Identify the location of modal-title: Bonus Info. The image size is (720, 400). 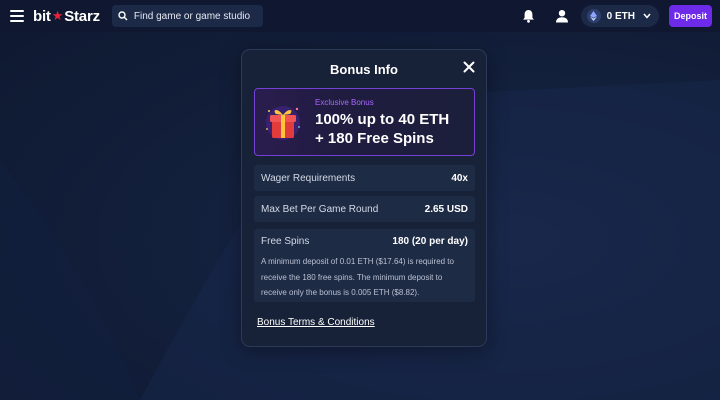
(364, 69).